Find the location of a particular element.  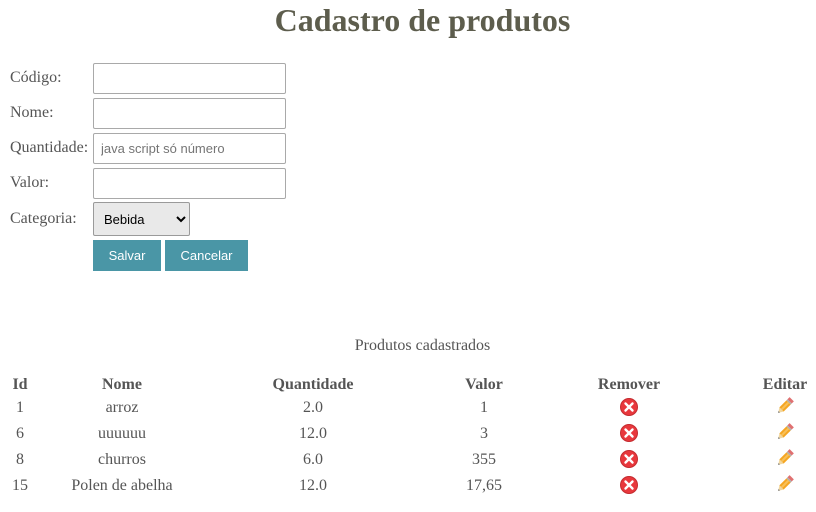

codigo-label: Código: is located at coordinates (36, 77).